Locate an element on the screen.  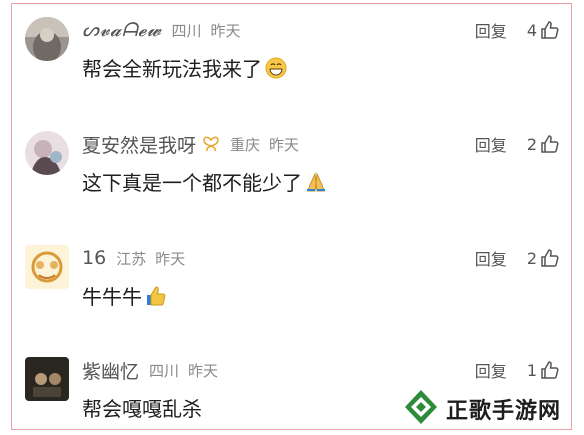
butterfly-icon is located at coordinates (211, 144).